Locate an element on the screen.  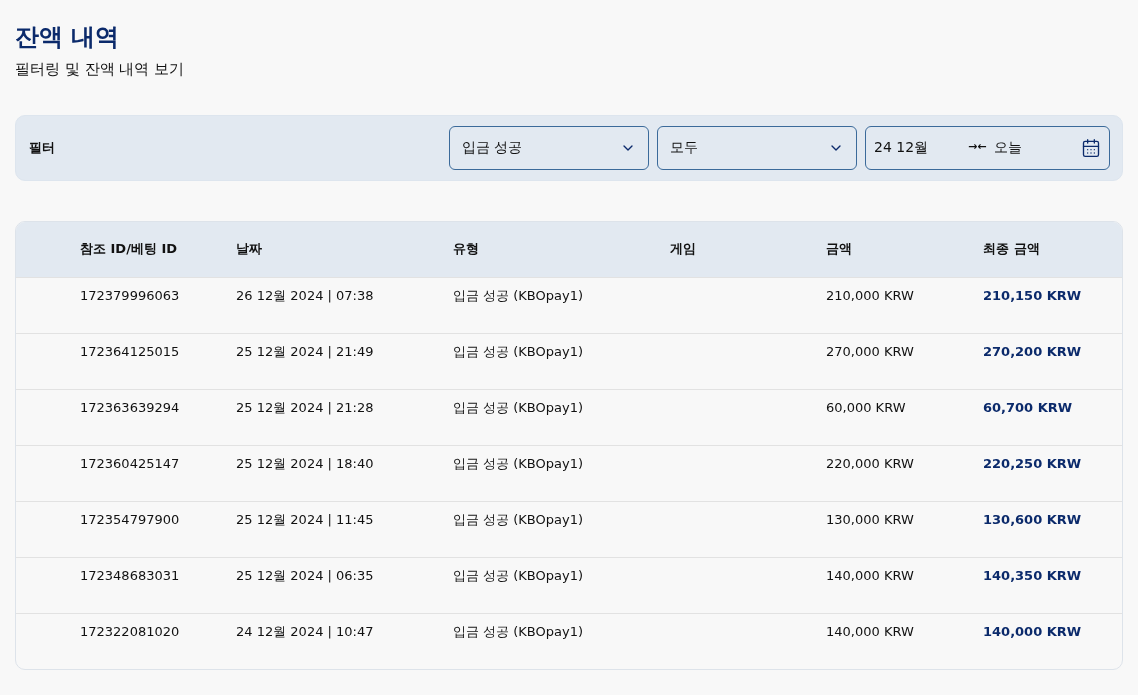
table-cell-text: 25 12월 2024 | 21:49 is located at coordinates (305, 352).